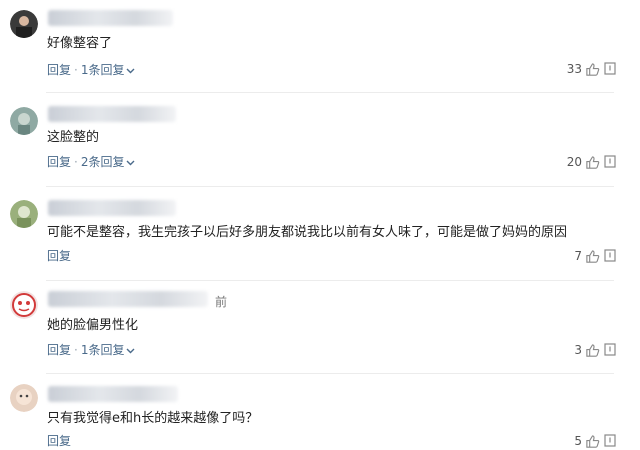  Describe the element at coordinates (583, 162) in the screenshot. I see `like-area: 20` at that location.